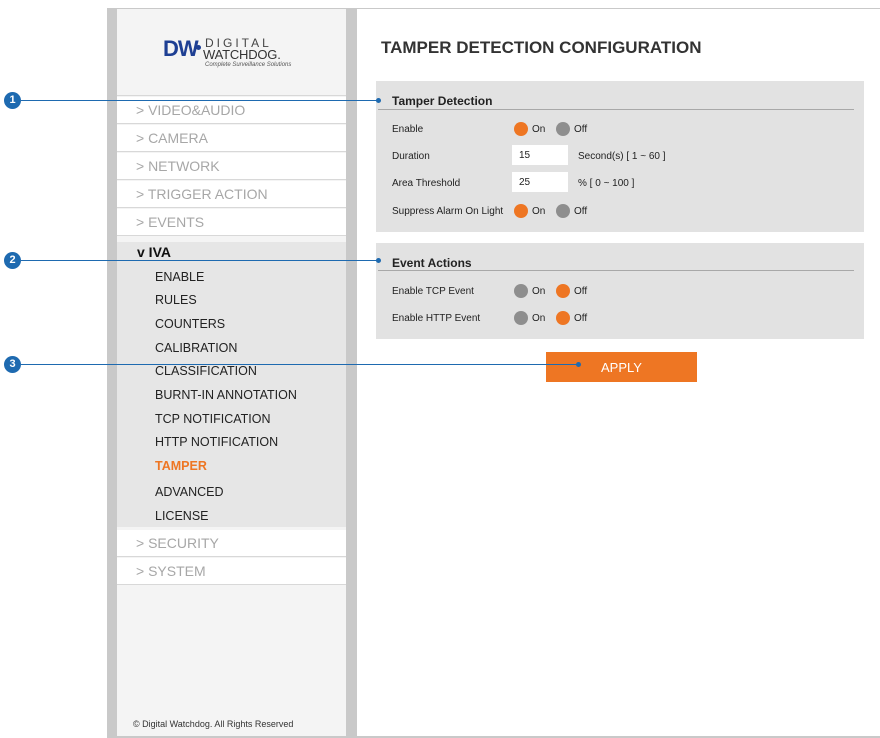 Image resolution: width=880 pixels, height=738 pixels. Describe the element at coordinates (206, 371) in the screenshot. I see `submenu-classification: CLASSIFICATION` at that location.